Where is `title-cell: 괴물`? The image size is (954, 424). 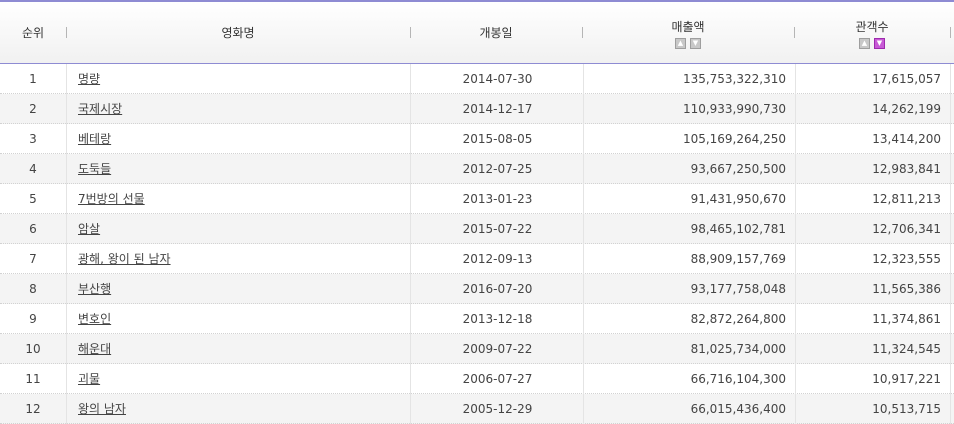
title-cell: 괴물 is located at coordinates (238, 378).